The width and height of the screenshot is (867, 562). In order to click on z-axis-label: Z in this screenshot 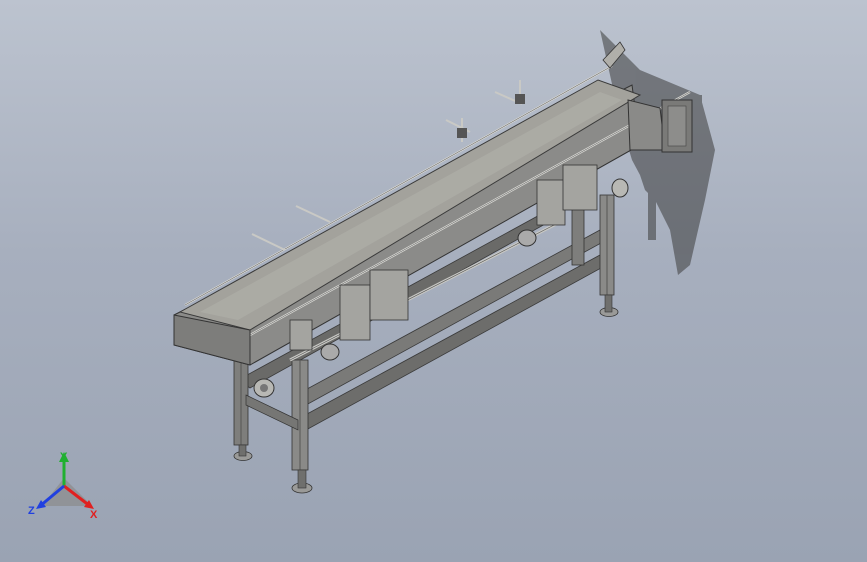, I will do `click(31, 511)`.